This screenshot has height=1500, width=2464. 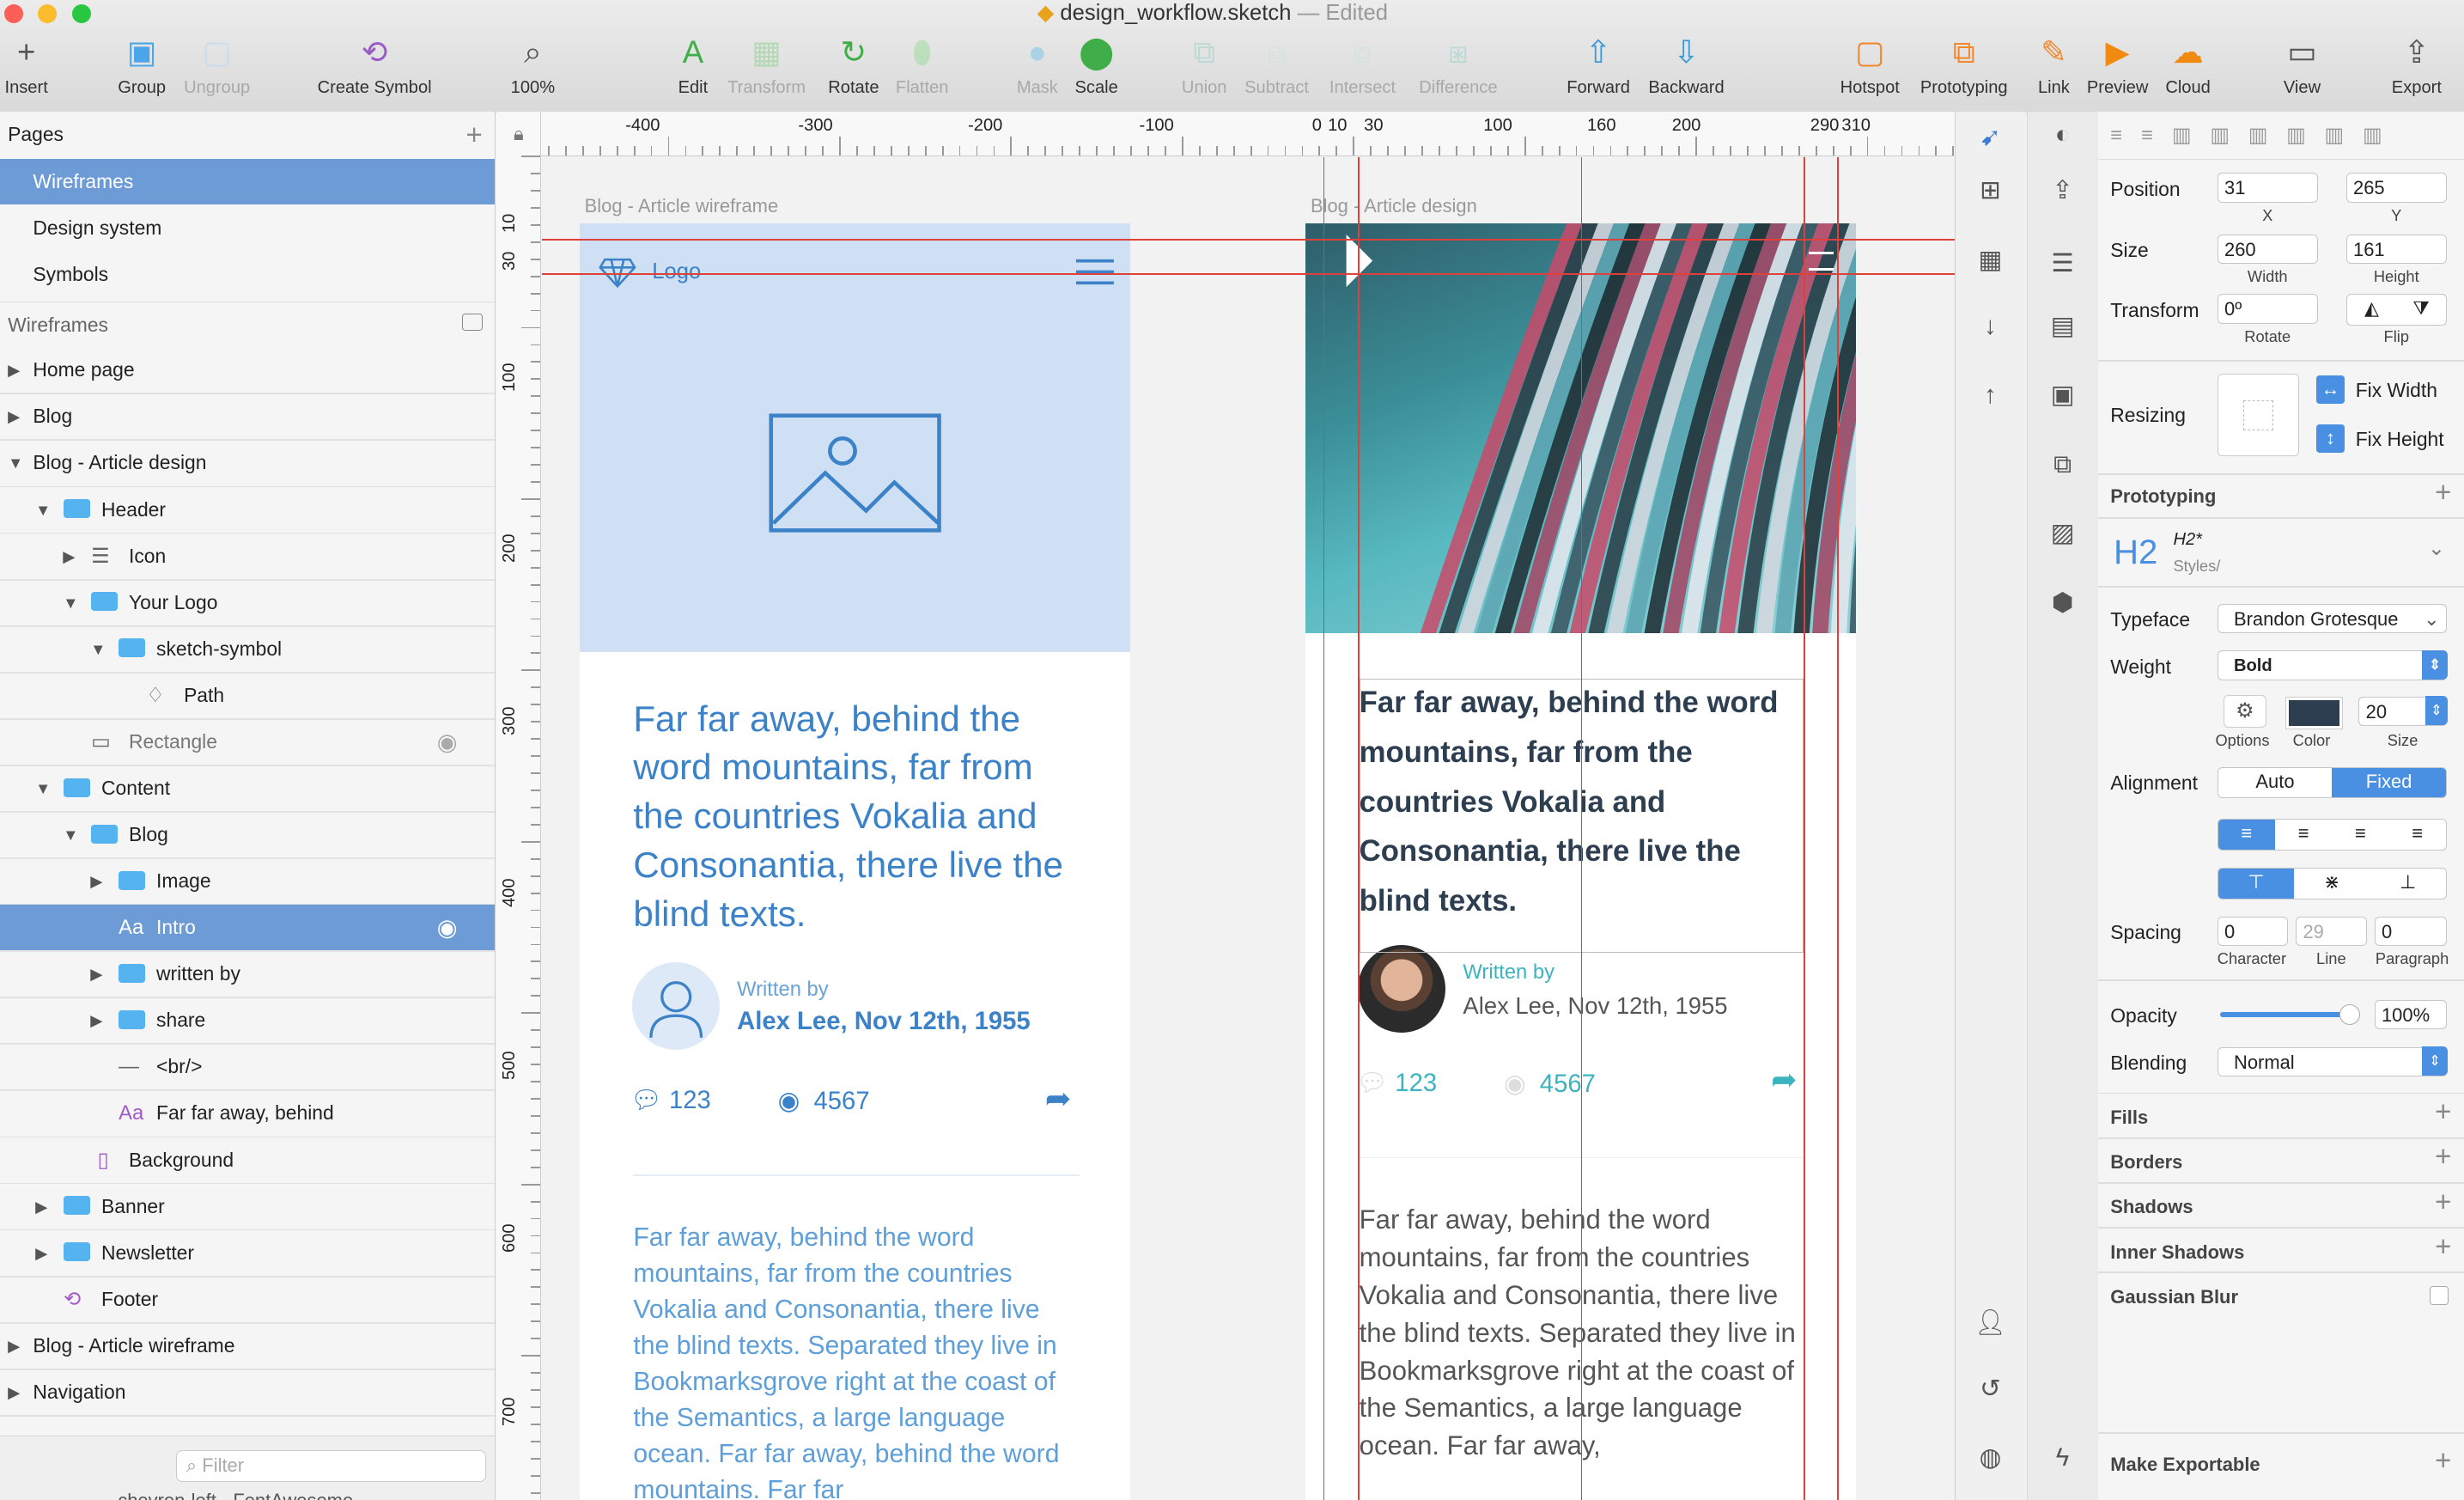 I want to click on crop-icon: ⧉, so click(x=2062, y=465).